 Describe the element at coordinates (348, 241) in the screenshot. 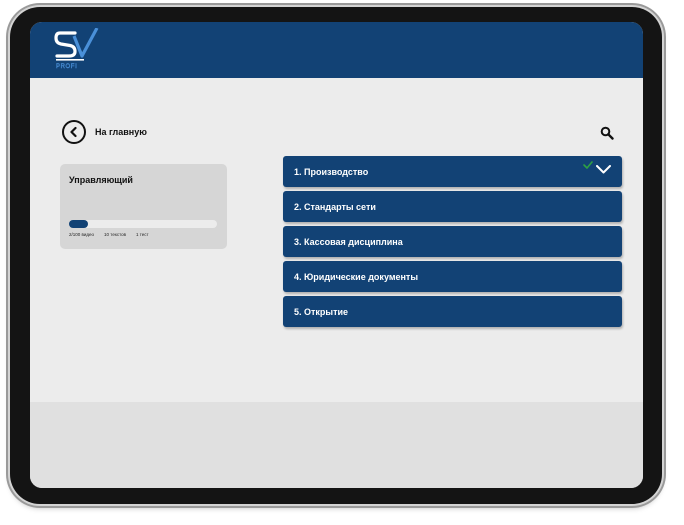

I see `module-label: 3. Кассовая дисциплина` at that location.